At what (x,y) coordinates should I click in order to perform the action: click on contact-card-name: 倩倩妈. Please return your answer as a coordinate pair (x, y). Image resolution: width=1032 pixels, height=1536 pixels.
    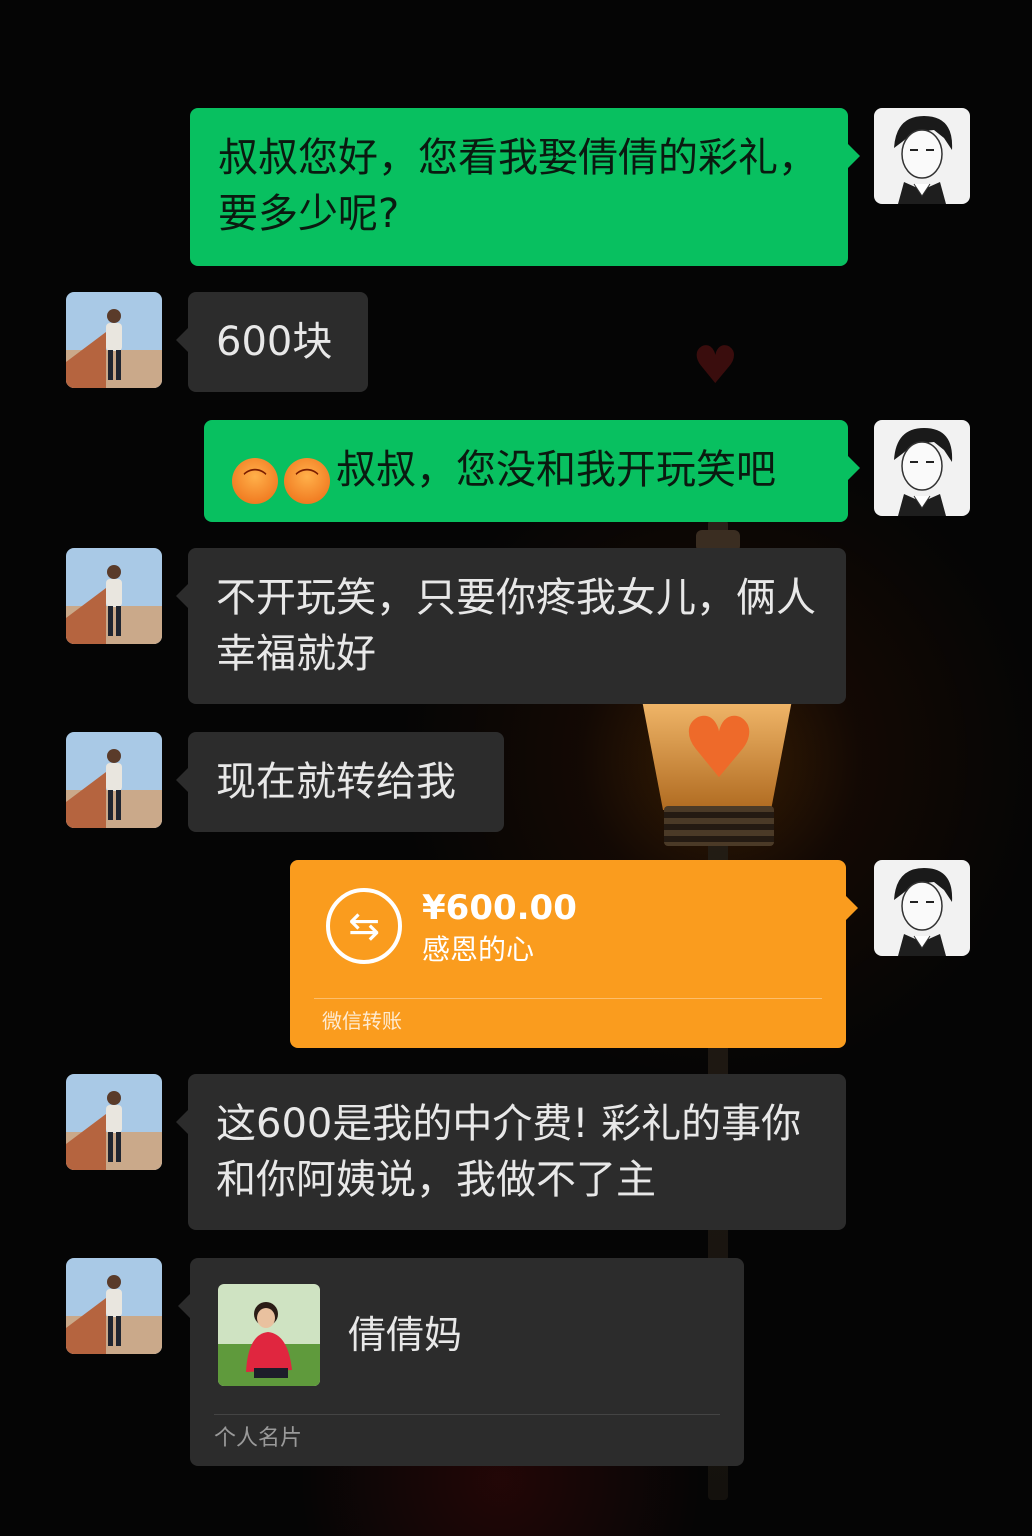
    Looking at the image, I should click on (405, 1335).